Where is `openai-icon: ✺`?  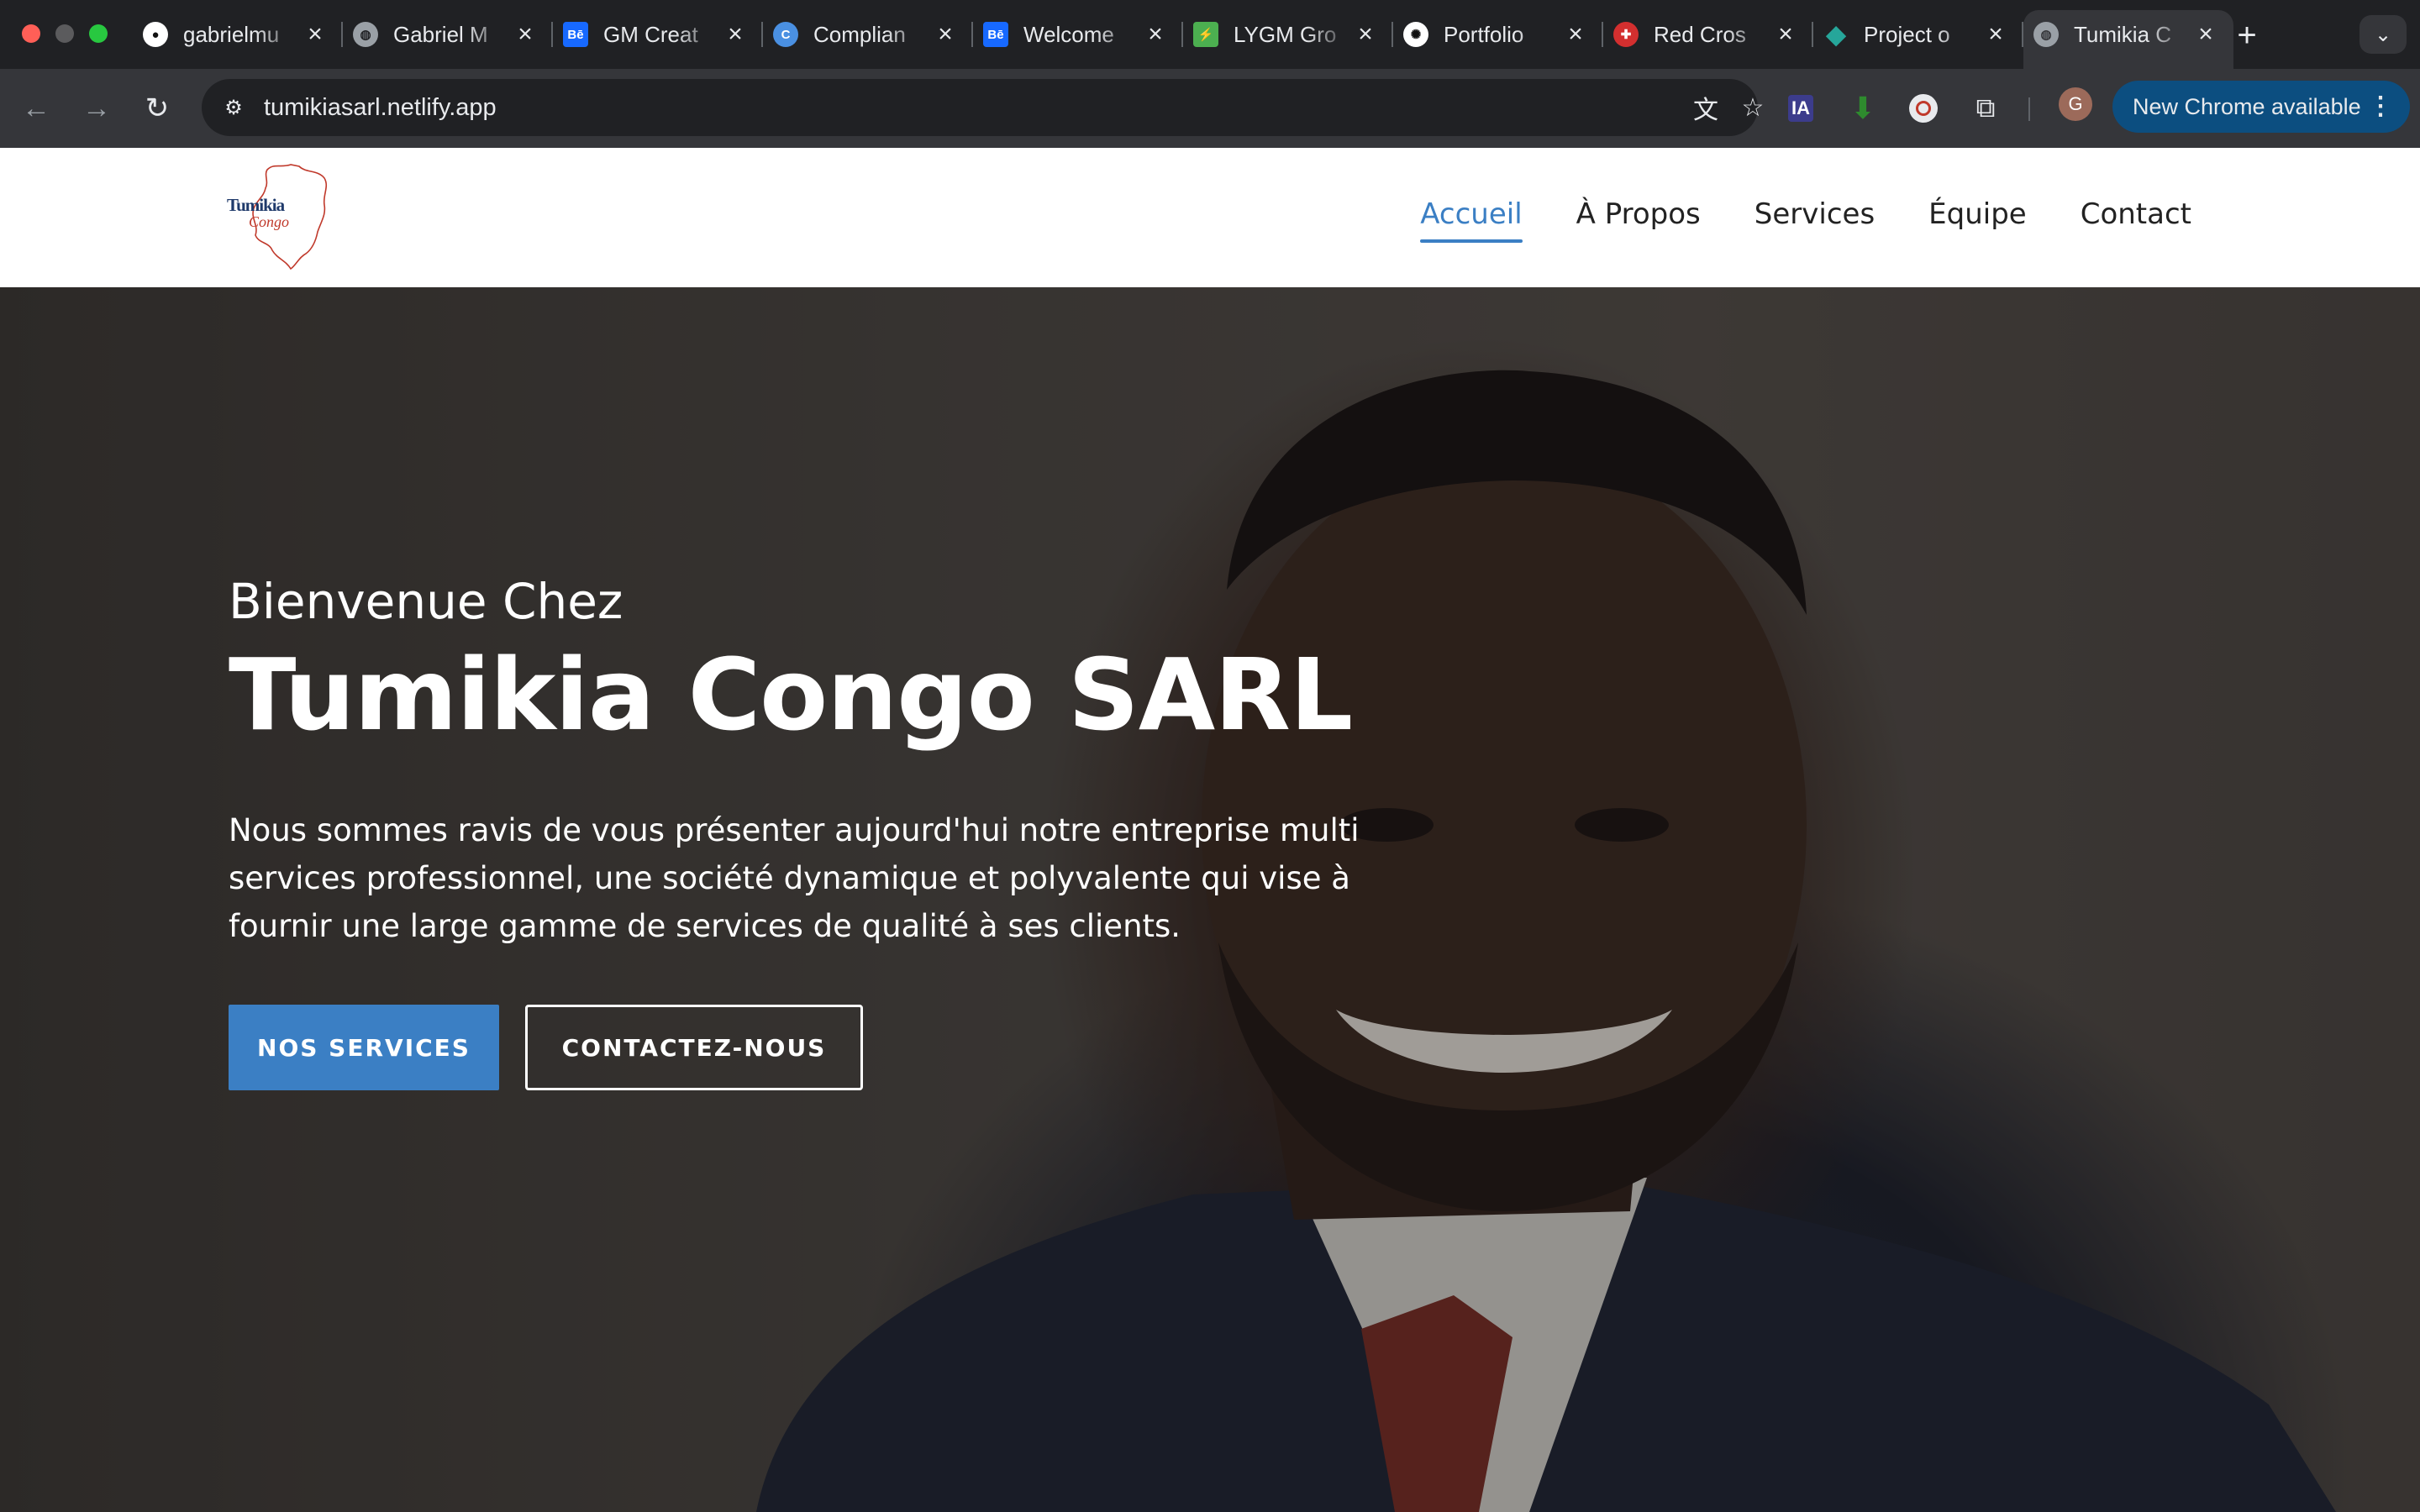
openai-icon: ✺ is located at coordinates (1415, 34).